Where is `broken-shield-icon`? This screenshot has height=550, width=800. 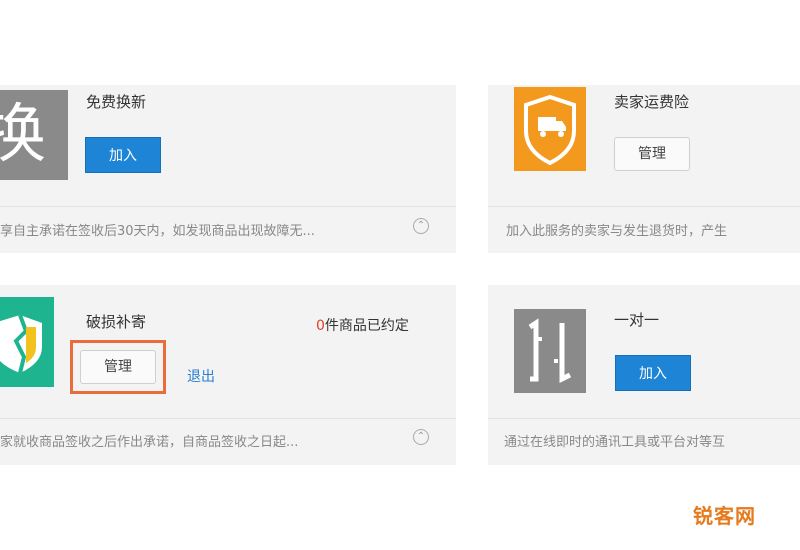
broken-shield-icon is located at coordinates (27, 342).